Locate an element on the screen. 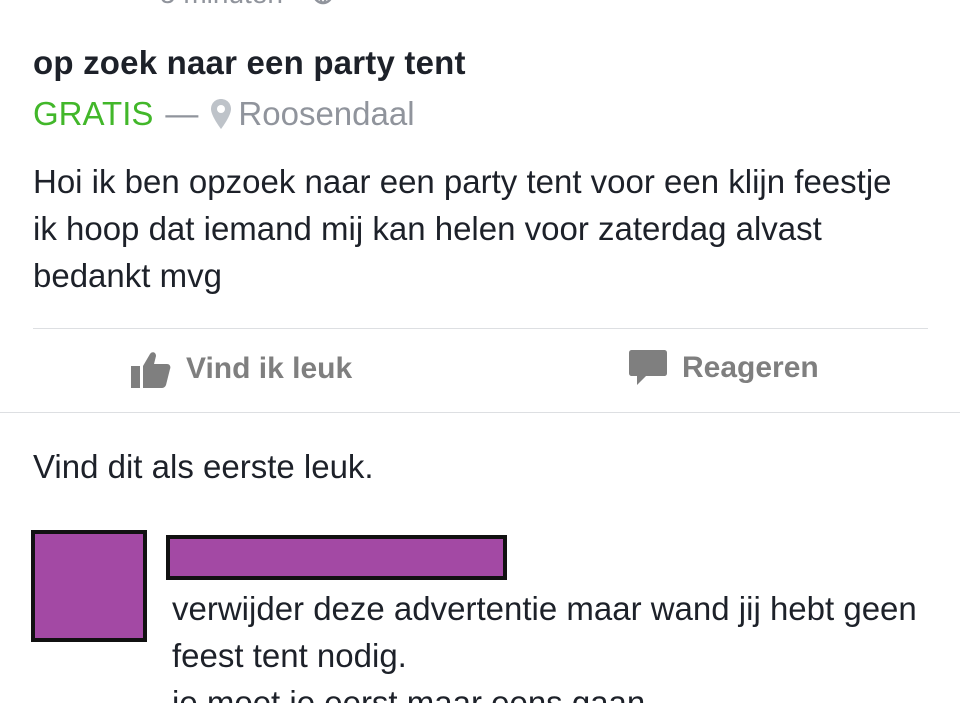 The height and width of the screenshot is (703, 960). action-bar: Vind ik leuk Reageren is located at coordinates (480, 371).